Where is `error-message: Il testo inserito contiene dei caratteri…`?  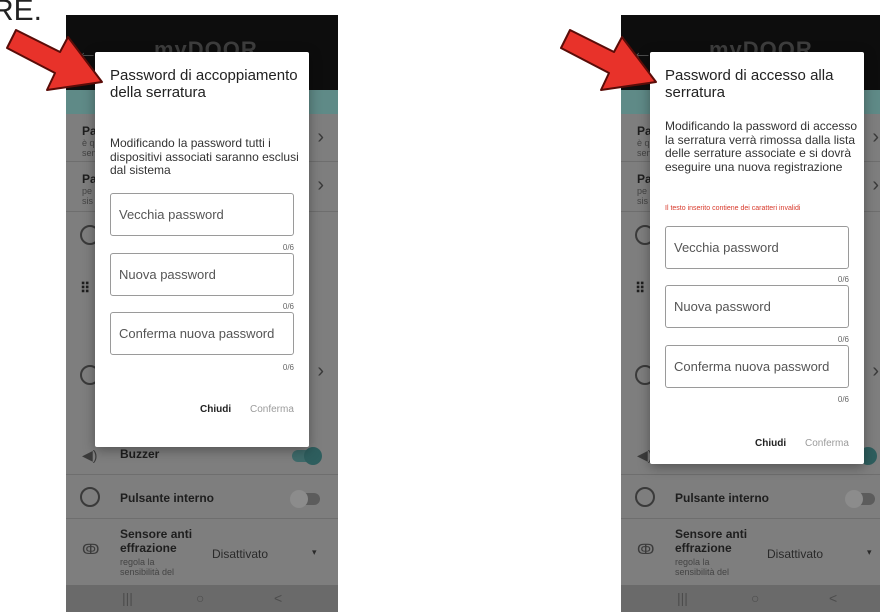 error-message: Il testo inserito contiene dei caratteri… is located at coordinates (733, 208).